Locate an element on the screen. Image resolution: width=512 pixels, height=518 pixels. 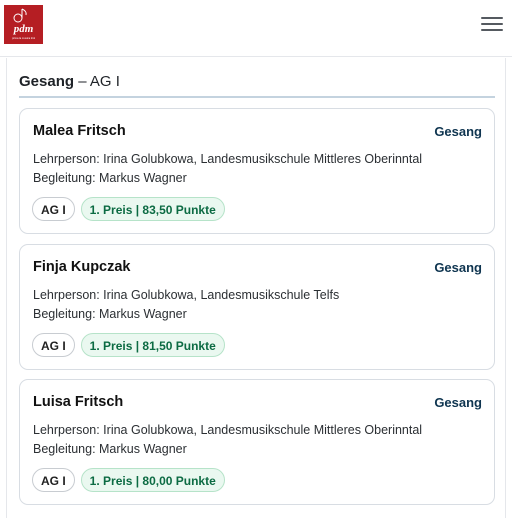
menu-bar-bottom is located at coordinates (492, 30).